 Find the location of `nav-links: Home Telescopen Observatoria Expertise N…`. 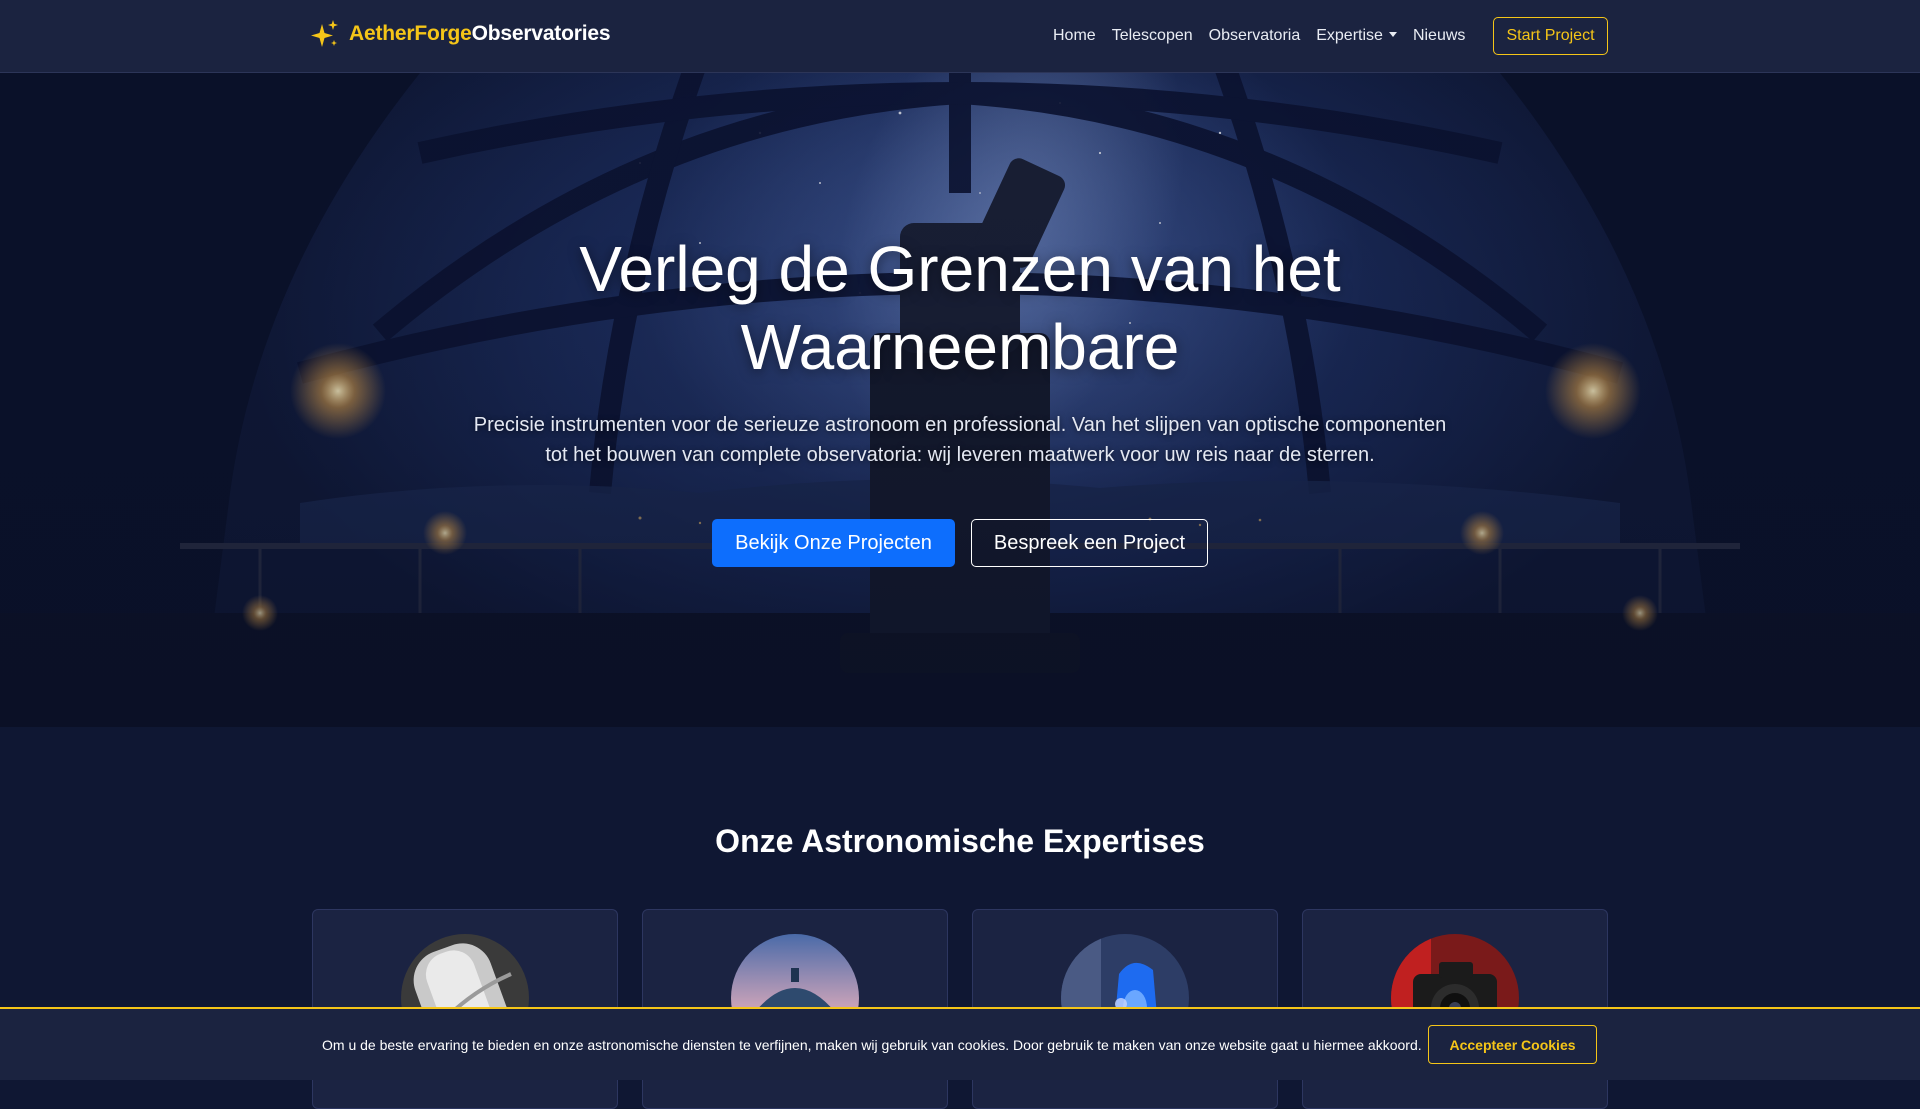

nav-links: Home Telescopen Observatoria Expertise N… is located at coordinates (1259, 36).